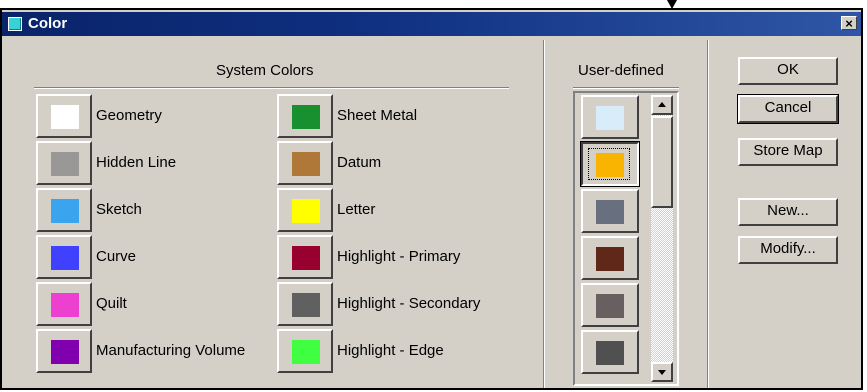 The image size is (867, 392). I want to click on window-title: Color, so click(48, 23).